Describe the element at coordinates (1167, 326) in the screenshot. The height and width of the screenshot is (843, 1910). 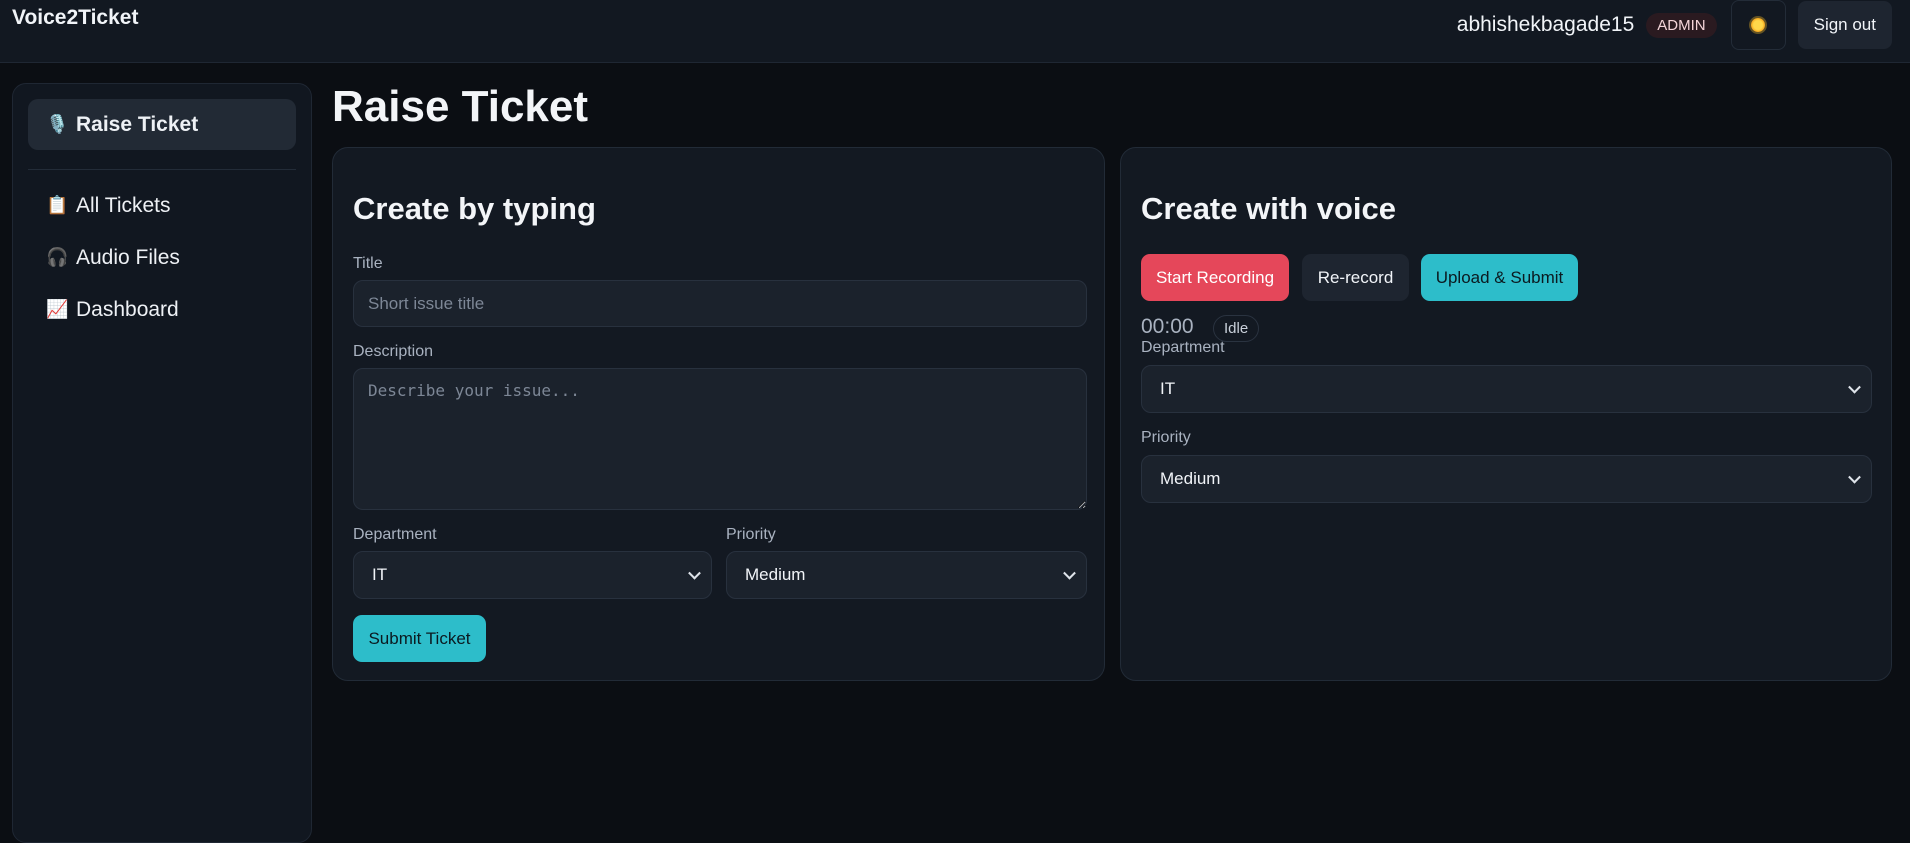
I see `recording-timer: 00:00` at that location.